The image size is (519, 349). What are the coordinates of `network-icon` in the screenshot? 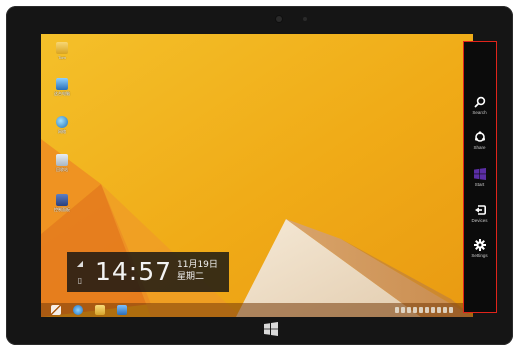 It's located at (62, 122).